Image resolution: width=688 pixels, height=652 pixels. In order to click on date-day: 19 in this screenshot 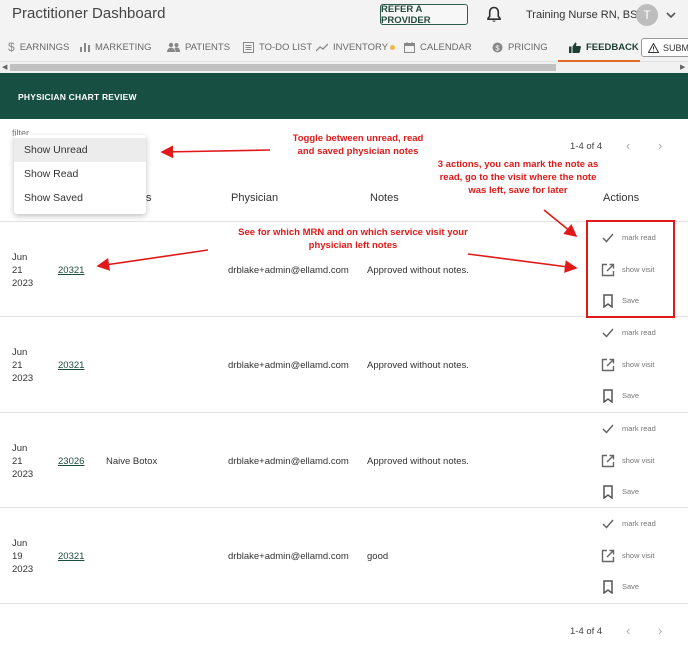, I will do `click(17, 556)`.